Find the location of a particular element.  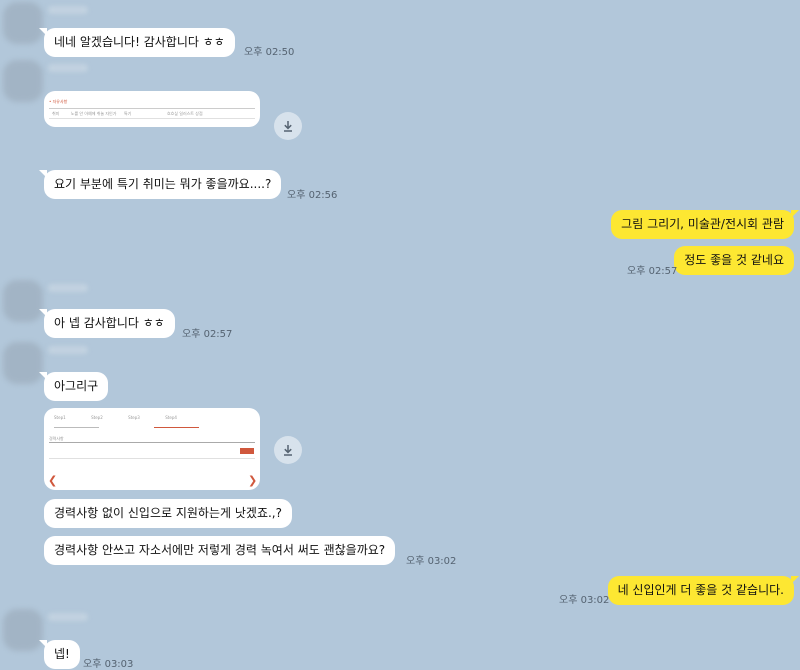

message-bubble: 그림 그리기, 미술관/전시회 관람 is located at coordinates (705, 224).